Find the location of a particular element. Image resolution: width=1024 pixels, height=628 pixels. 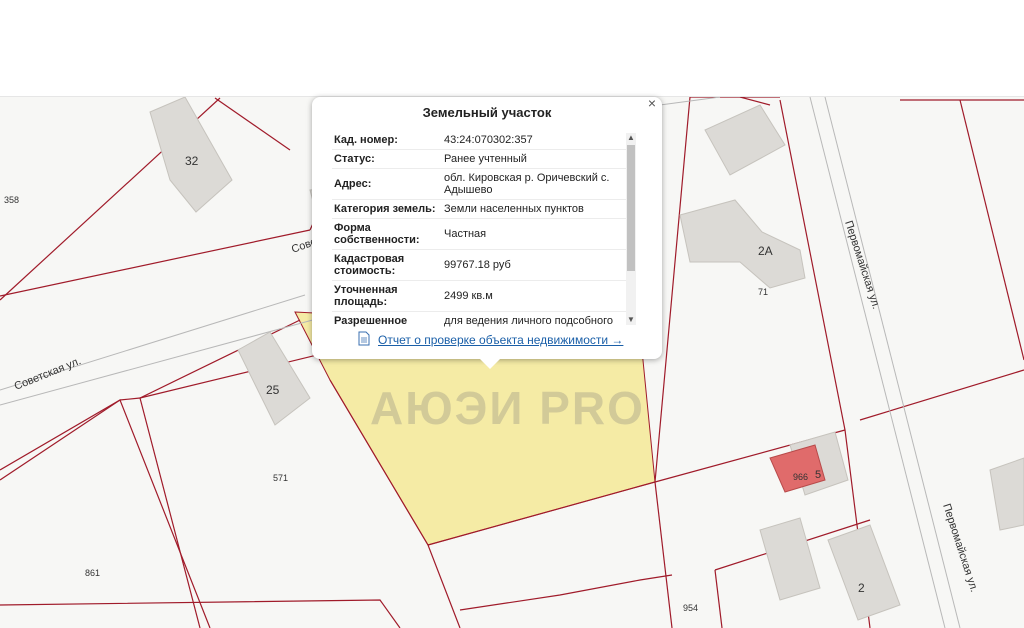

building-bottom is located at coordinates (790, 559).